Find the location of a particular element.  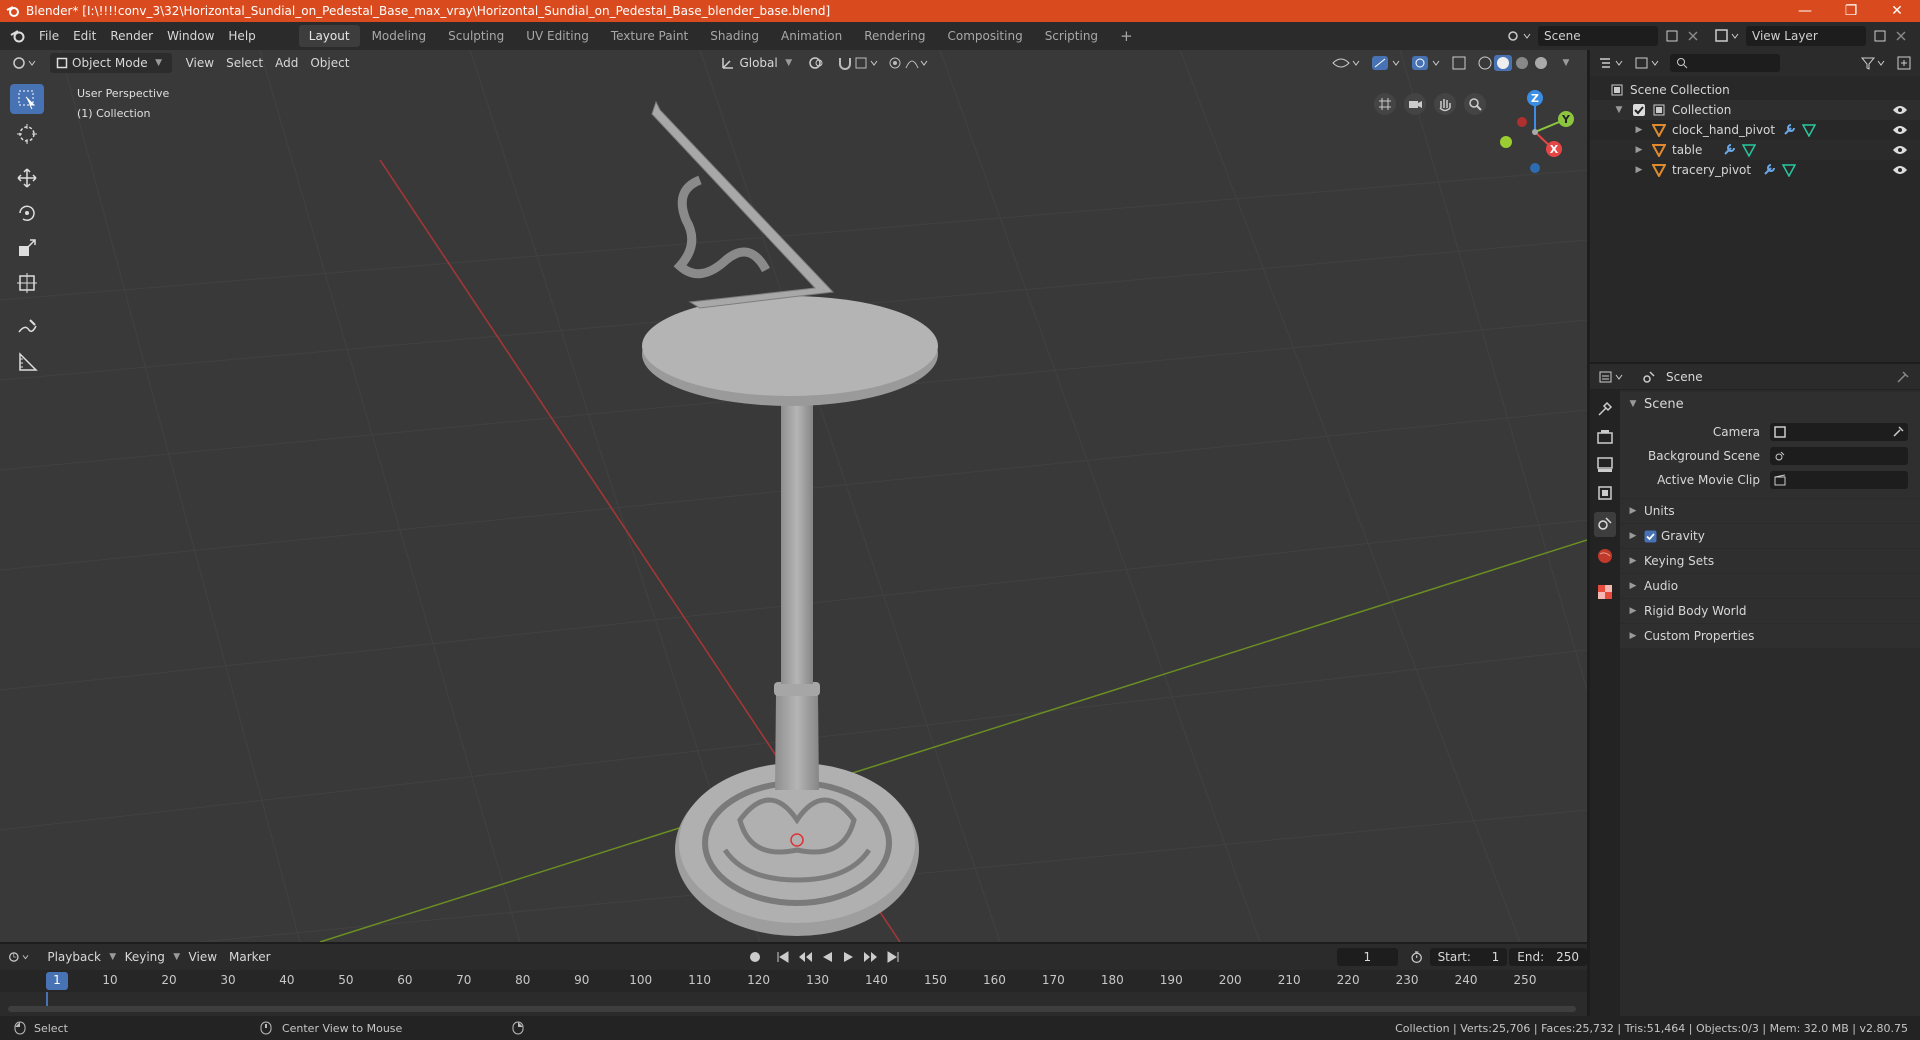

record-icon is located at coordinates (755, 957).